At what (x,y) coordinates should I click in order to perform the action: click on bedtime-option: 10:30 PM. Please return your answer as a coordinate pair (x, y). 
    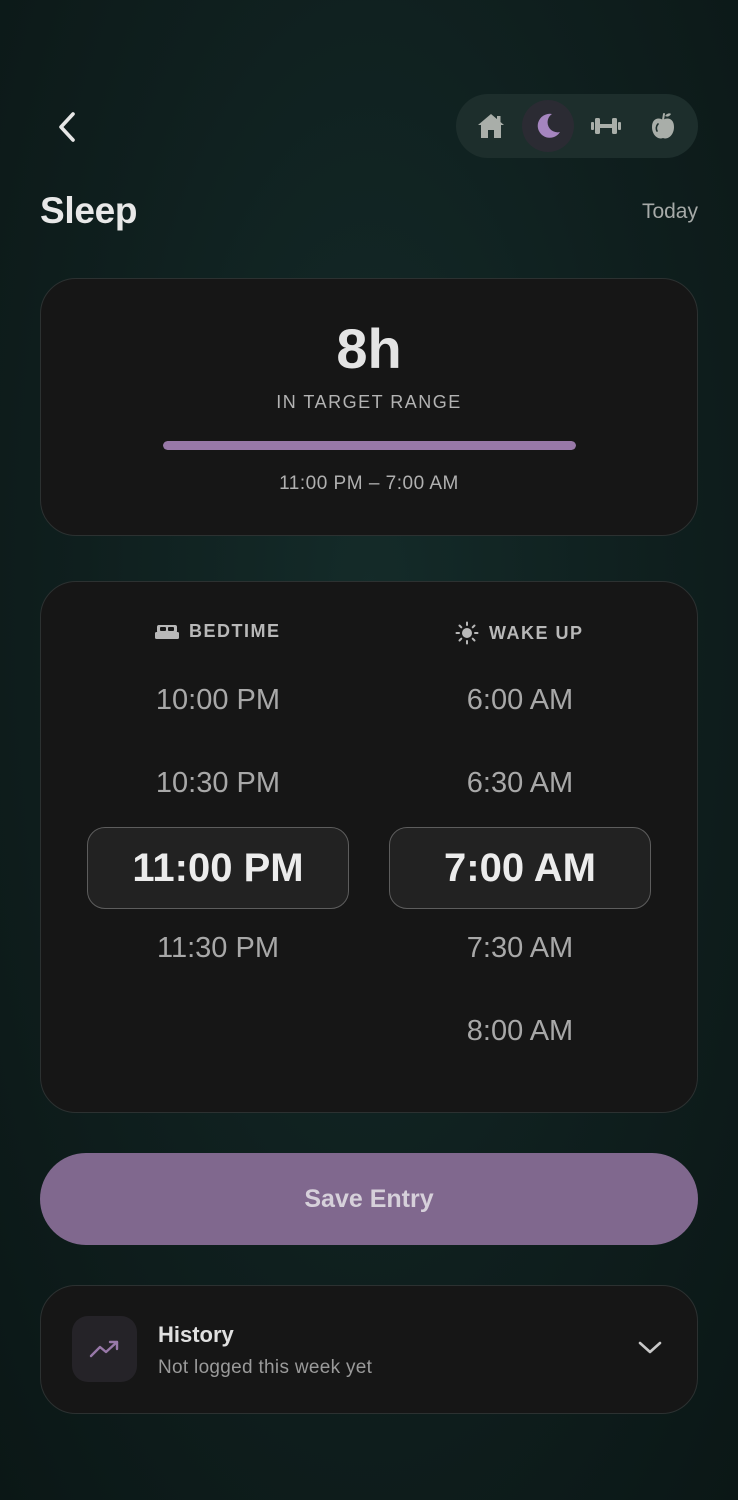
    Looking at the image, I should click on (218, 783).